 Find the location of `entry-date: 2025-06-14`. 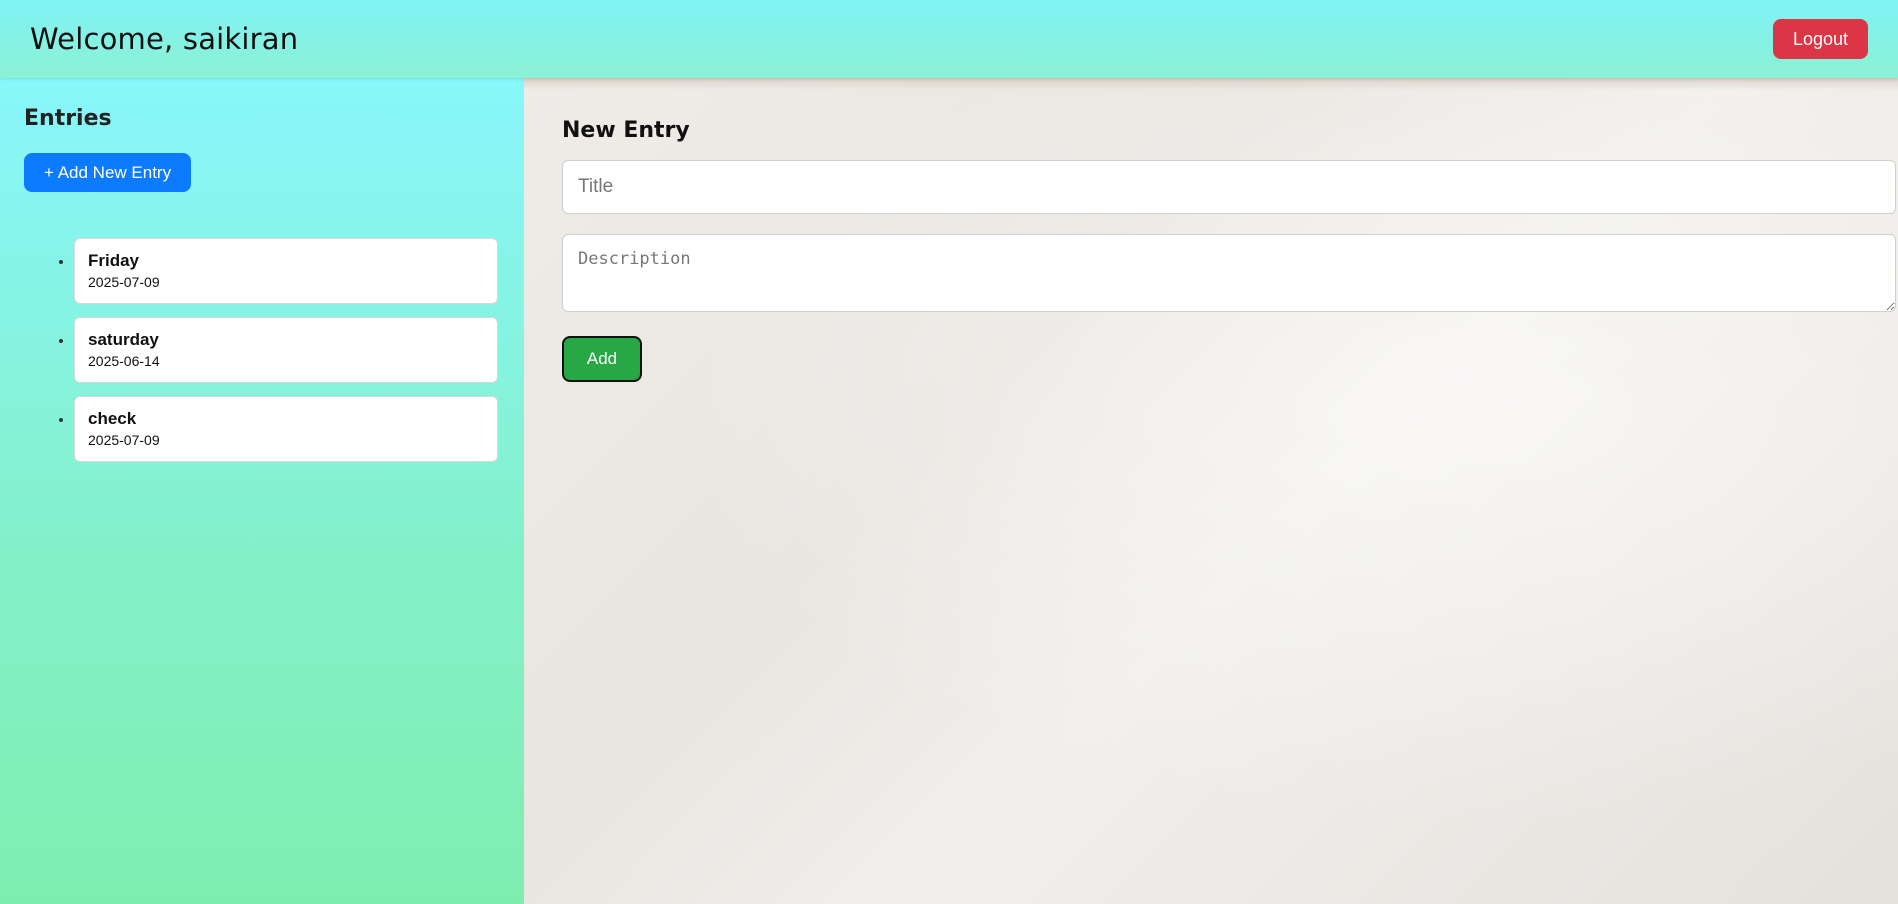

entry-date: 2025-06-14 is located at coordinates (124, 361).